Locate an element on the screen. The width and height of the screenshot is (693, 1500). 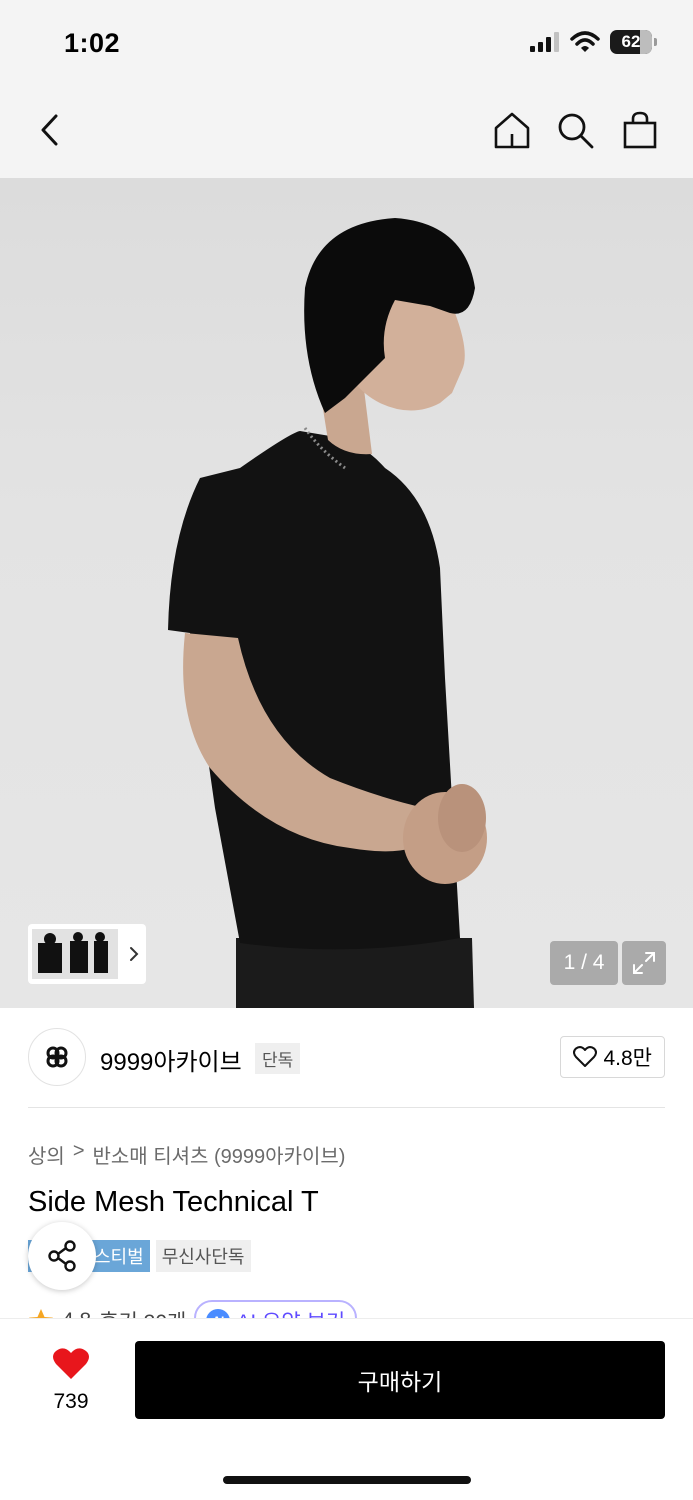
share-button is located at coordinates (62, 1256).